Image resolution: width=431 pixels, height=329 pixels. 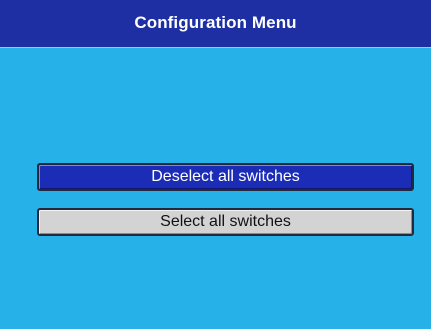 I want to click on deselect-all-switches-button: Deselect all switches, so click(x=225, y=177).